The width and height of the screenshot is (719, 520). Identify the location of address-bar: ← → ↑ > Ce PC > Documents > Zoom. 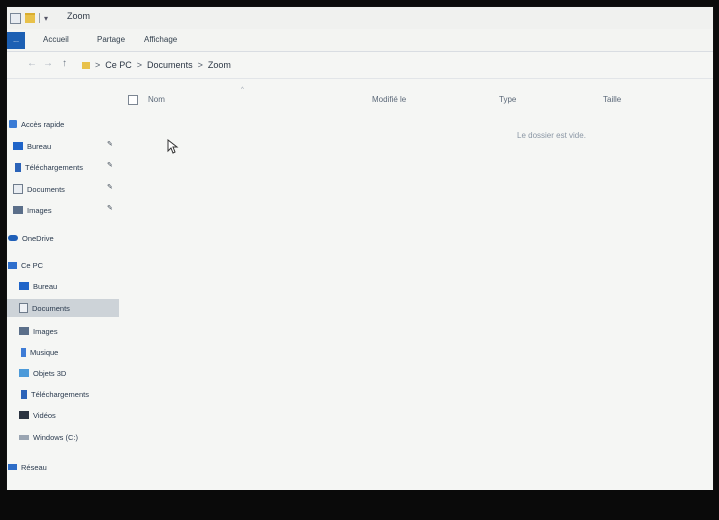
(360, 65).